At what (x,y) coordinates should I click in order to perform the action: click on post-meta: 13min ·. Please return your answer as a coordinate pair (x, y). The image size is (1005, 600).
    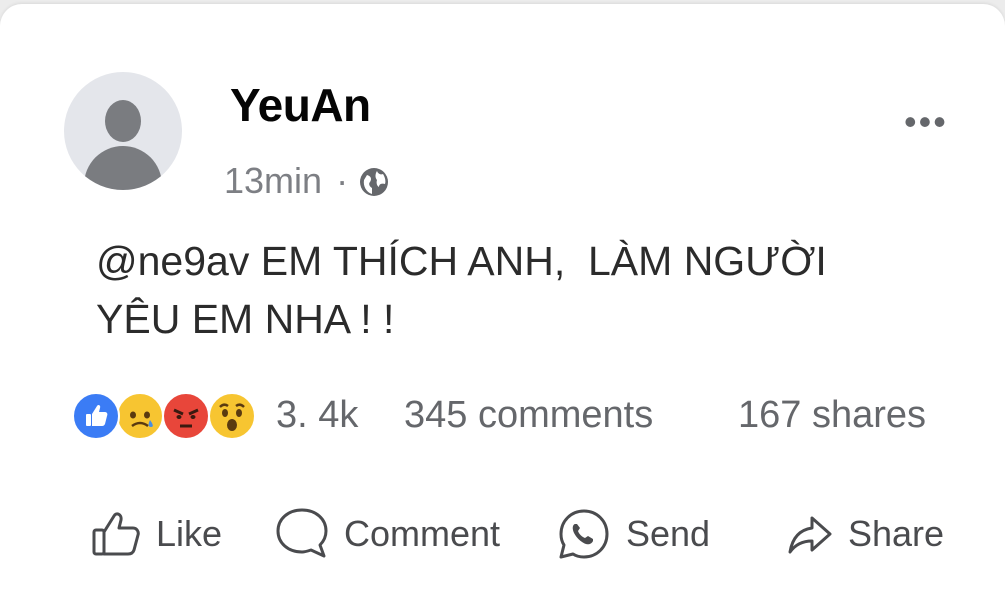
    Looking at the image, I should click on (307, 181).